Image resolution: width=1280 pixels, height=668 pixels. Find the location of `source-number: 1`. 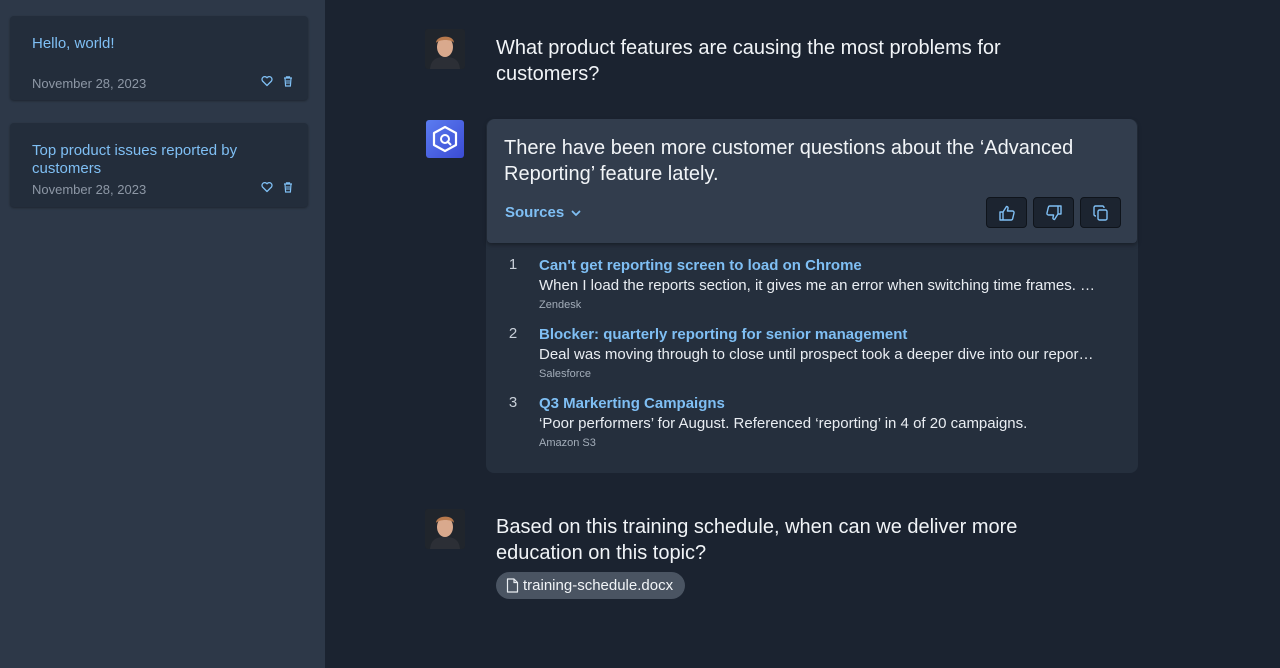

source-number: 1 is located at coordinates (513, 264).